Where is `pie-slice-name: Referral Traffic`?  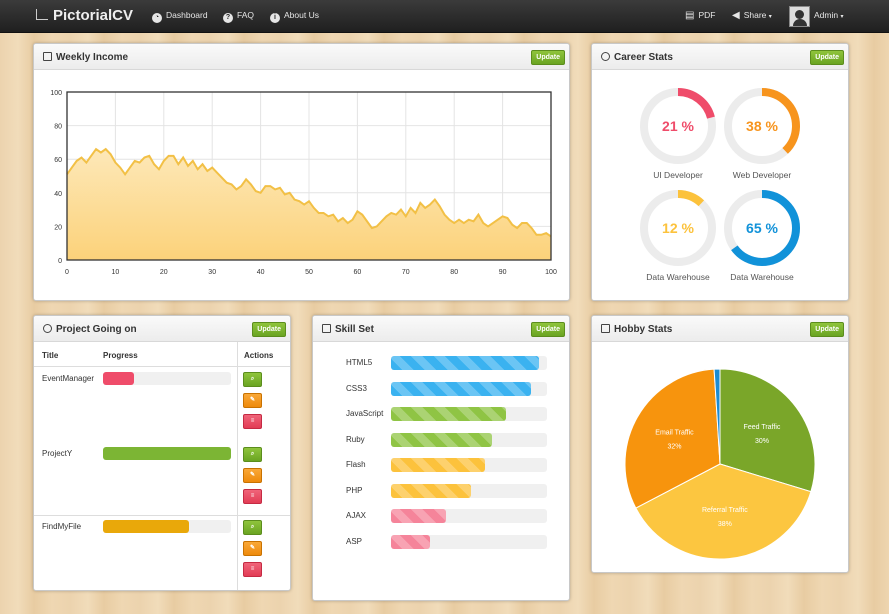
pie-slice-name: Referral Traffic is located at coordinates (725, 510).